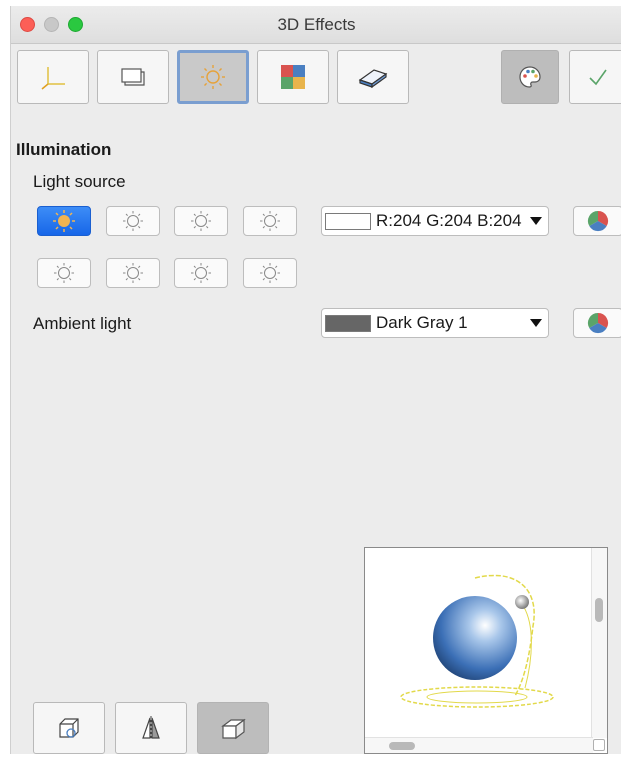 The height and width of the screenshot is (760, 621). I want to click on light-source-bulb, so click(522, 602).